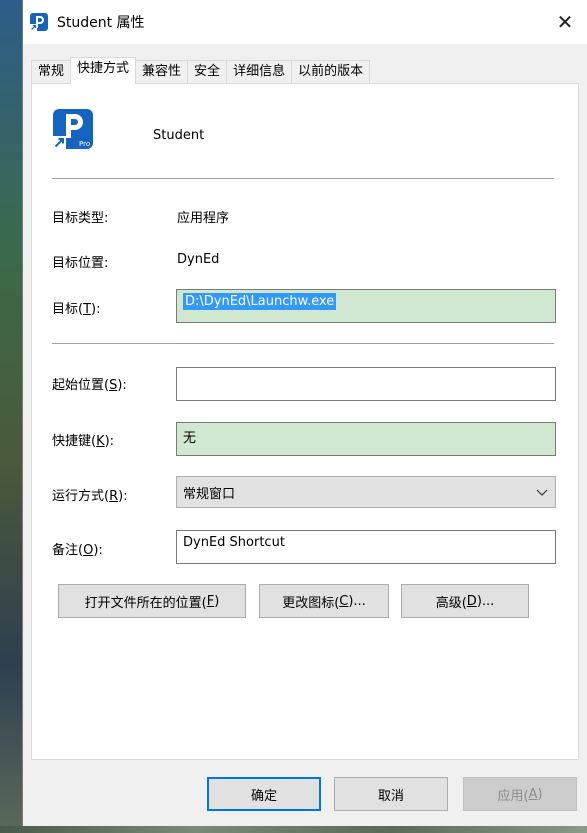  What do you see at coordinates (331, 72) in the screenshot?
I see `tab-previous-versions: 以前的版本` at bounding box center [331, 72].